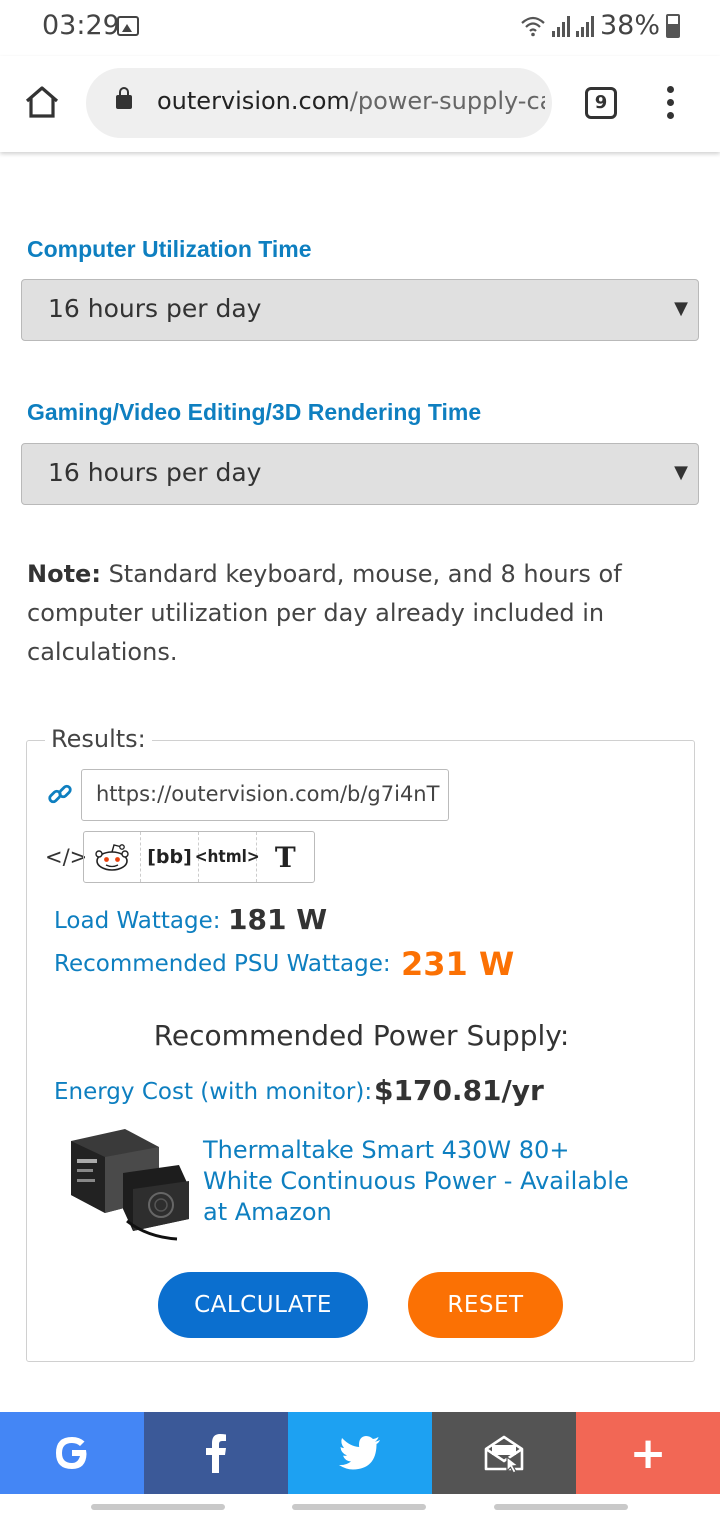  Describe the element at coordinates (124, 98) in the screenshot. I see `lock-icon` at that location.